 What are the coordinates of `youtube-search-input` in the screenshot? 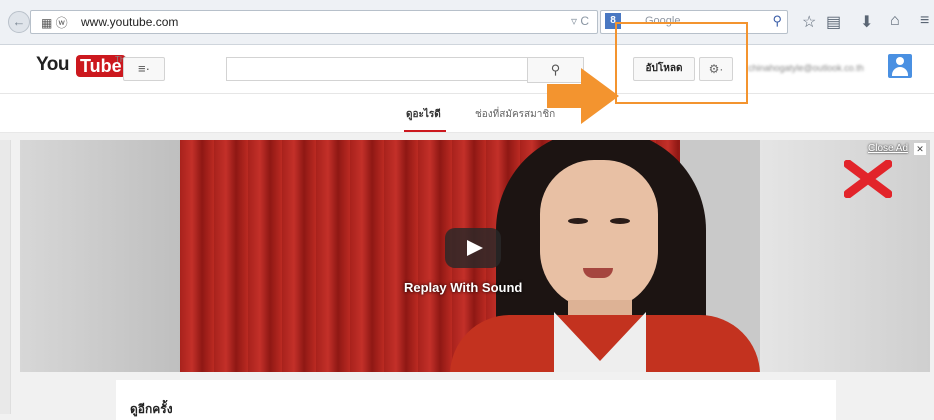 It's located at (377, 69).